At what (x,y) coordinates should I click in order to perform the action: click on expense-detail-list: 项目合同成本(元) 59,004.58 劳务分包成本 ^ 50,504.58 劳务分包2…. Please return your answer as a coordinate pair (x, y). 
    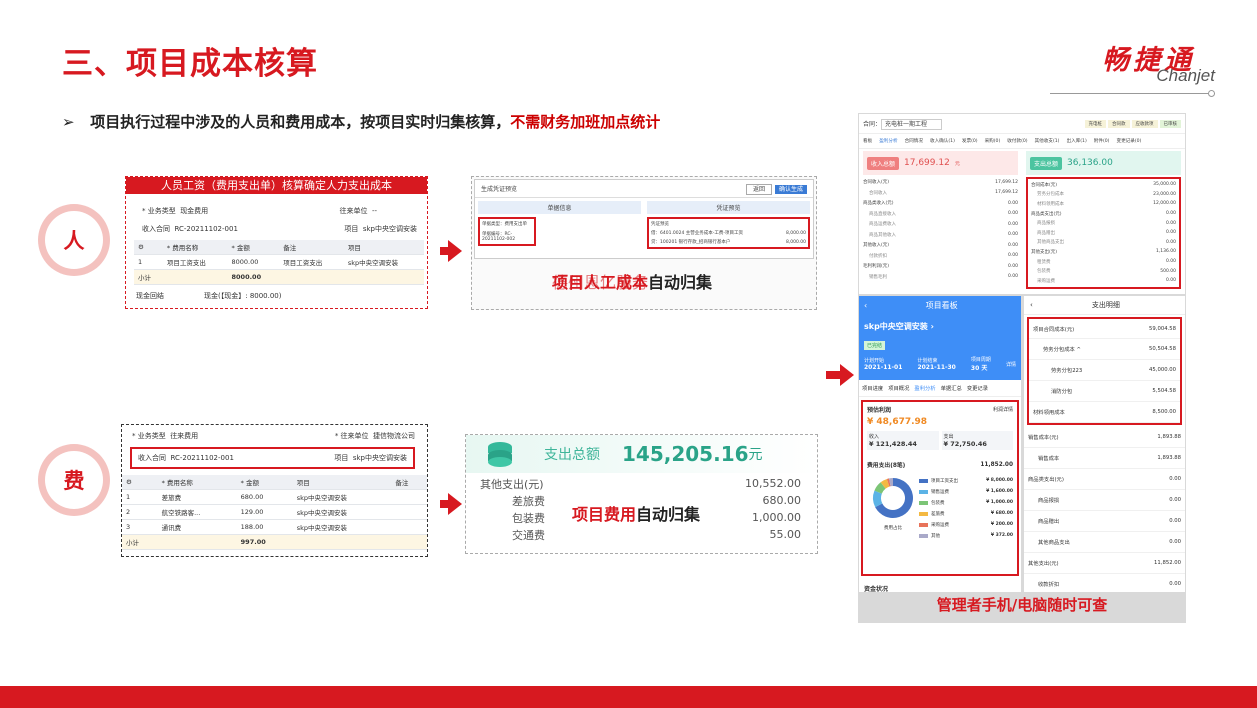
    Looking at the image, I should click on (1104, 454).